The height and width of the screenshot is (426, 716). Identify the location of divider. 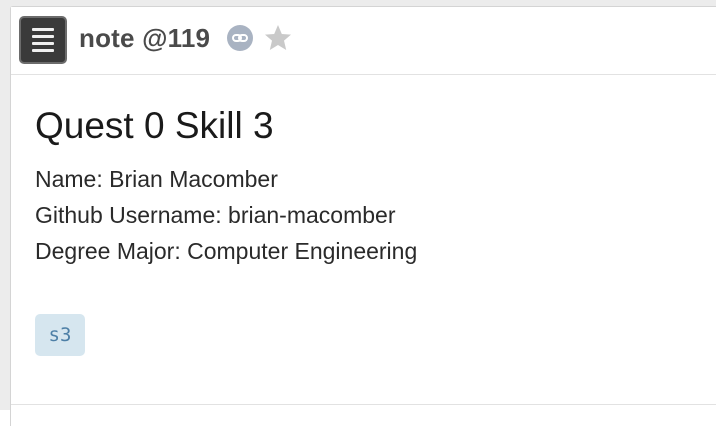
(363, 404).